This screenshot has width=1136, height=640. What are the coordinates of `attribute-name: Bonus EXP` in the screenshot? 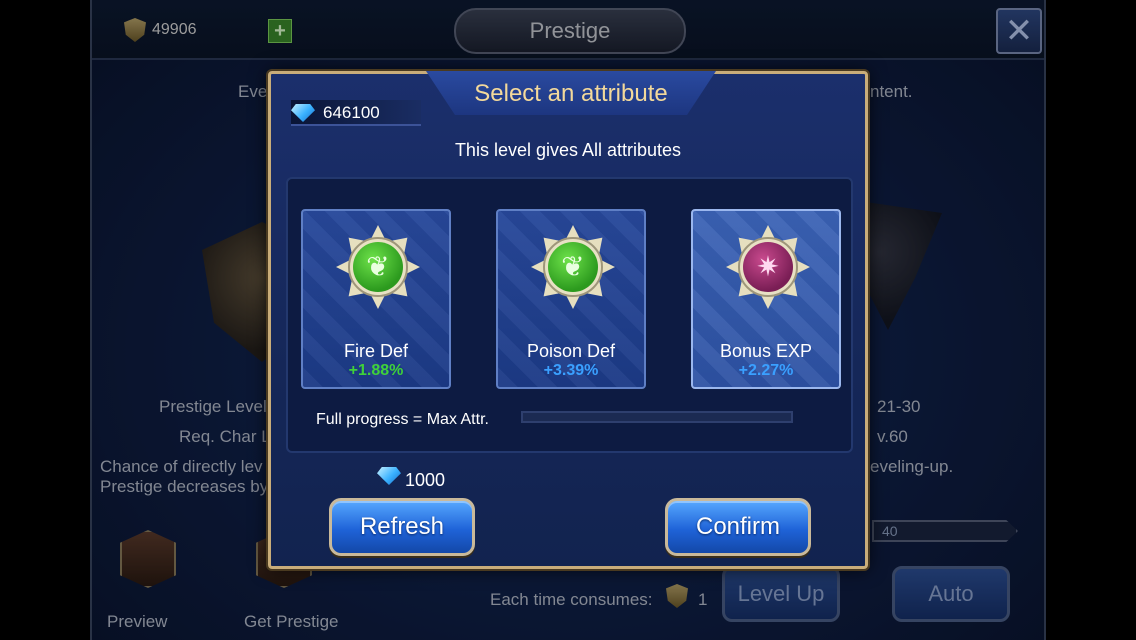 It's located at (766, 351).